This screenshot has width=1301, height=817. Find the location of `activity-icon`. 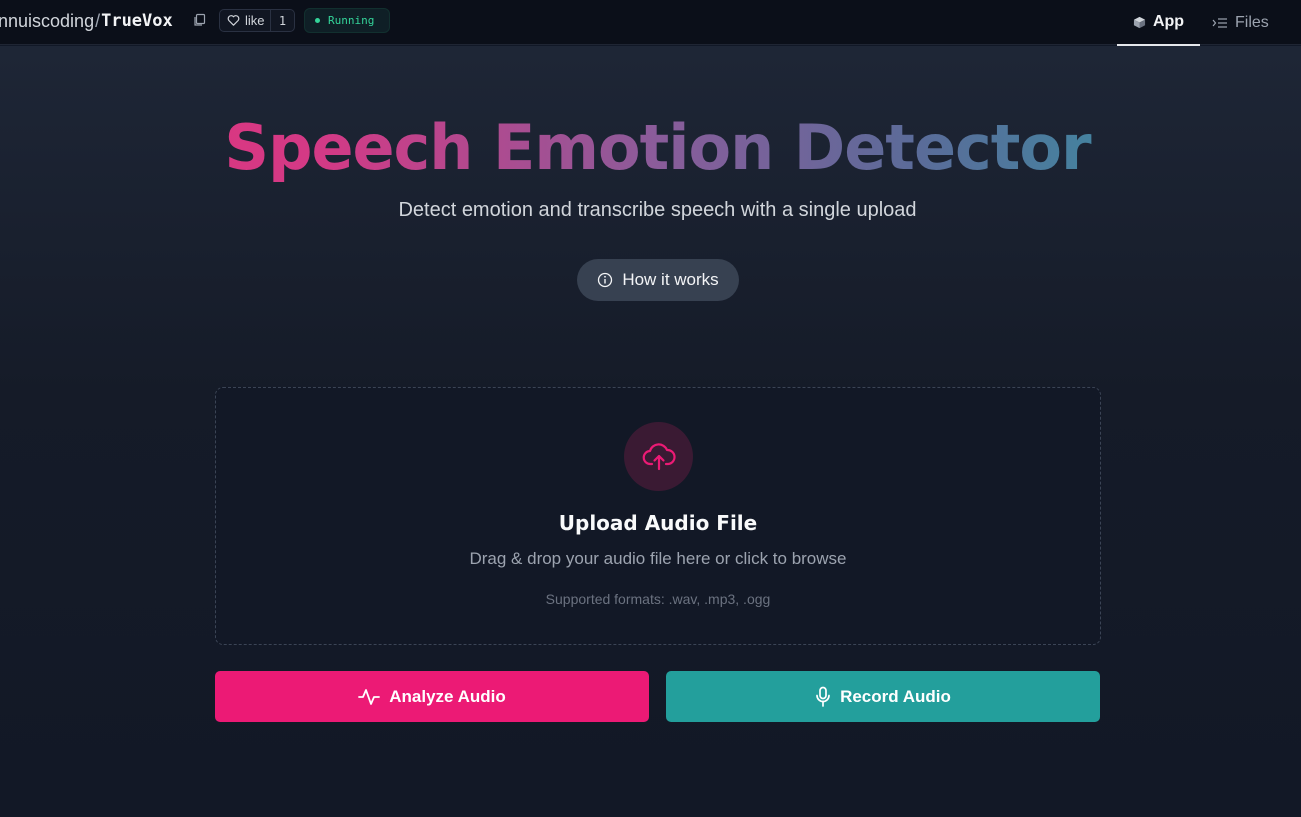

activity-icon is located at coordinates (369, 696).